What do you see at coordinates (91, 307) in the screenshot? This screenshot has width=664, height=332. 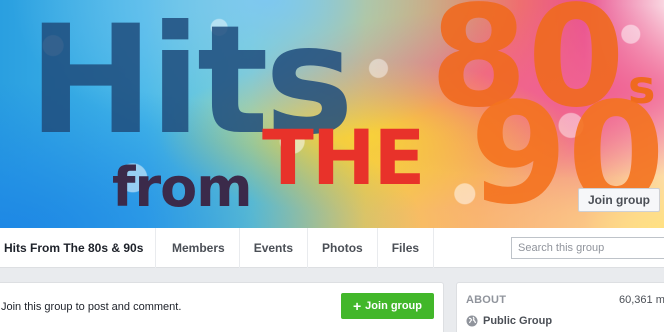 I see `join-prompt-text: Join this group to post and comment.` at bounding box center [91, 307].